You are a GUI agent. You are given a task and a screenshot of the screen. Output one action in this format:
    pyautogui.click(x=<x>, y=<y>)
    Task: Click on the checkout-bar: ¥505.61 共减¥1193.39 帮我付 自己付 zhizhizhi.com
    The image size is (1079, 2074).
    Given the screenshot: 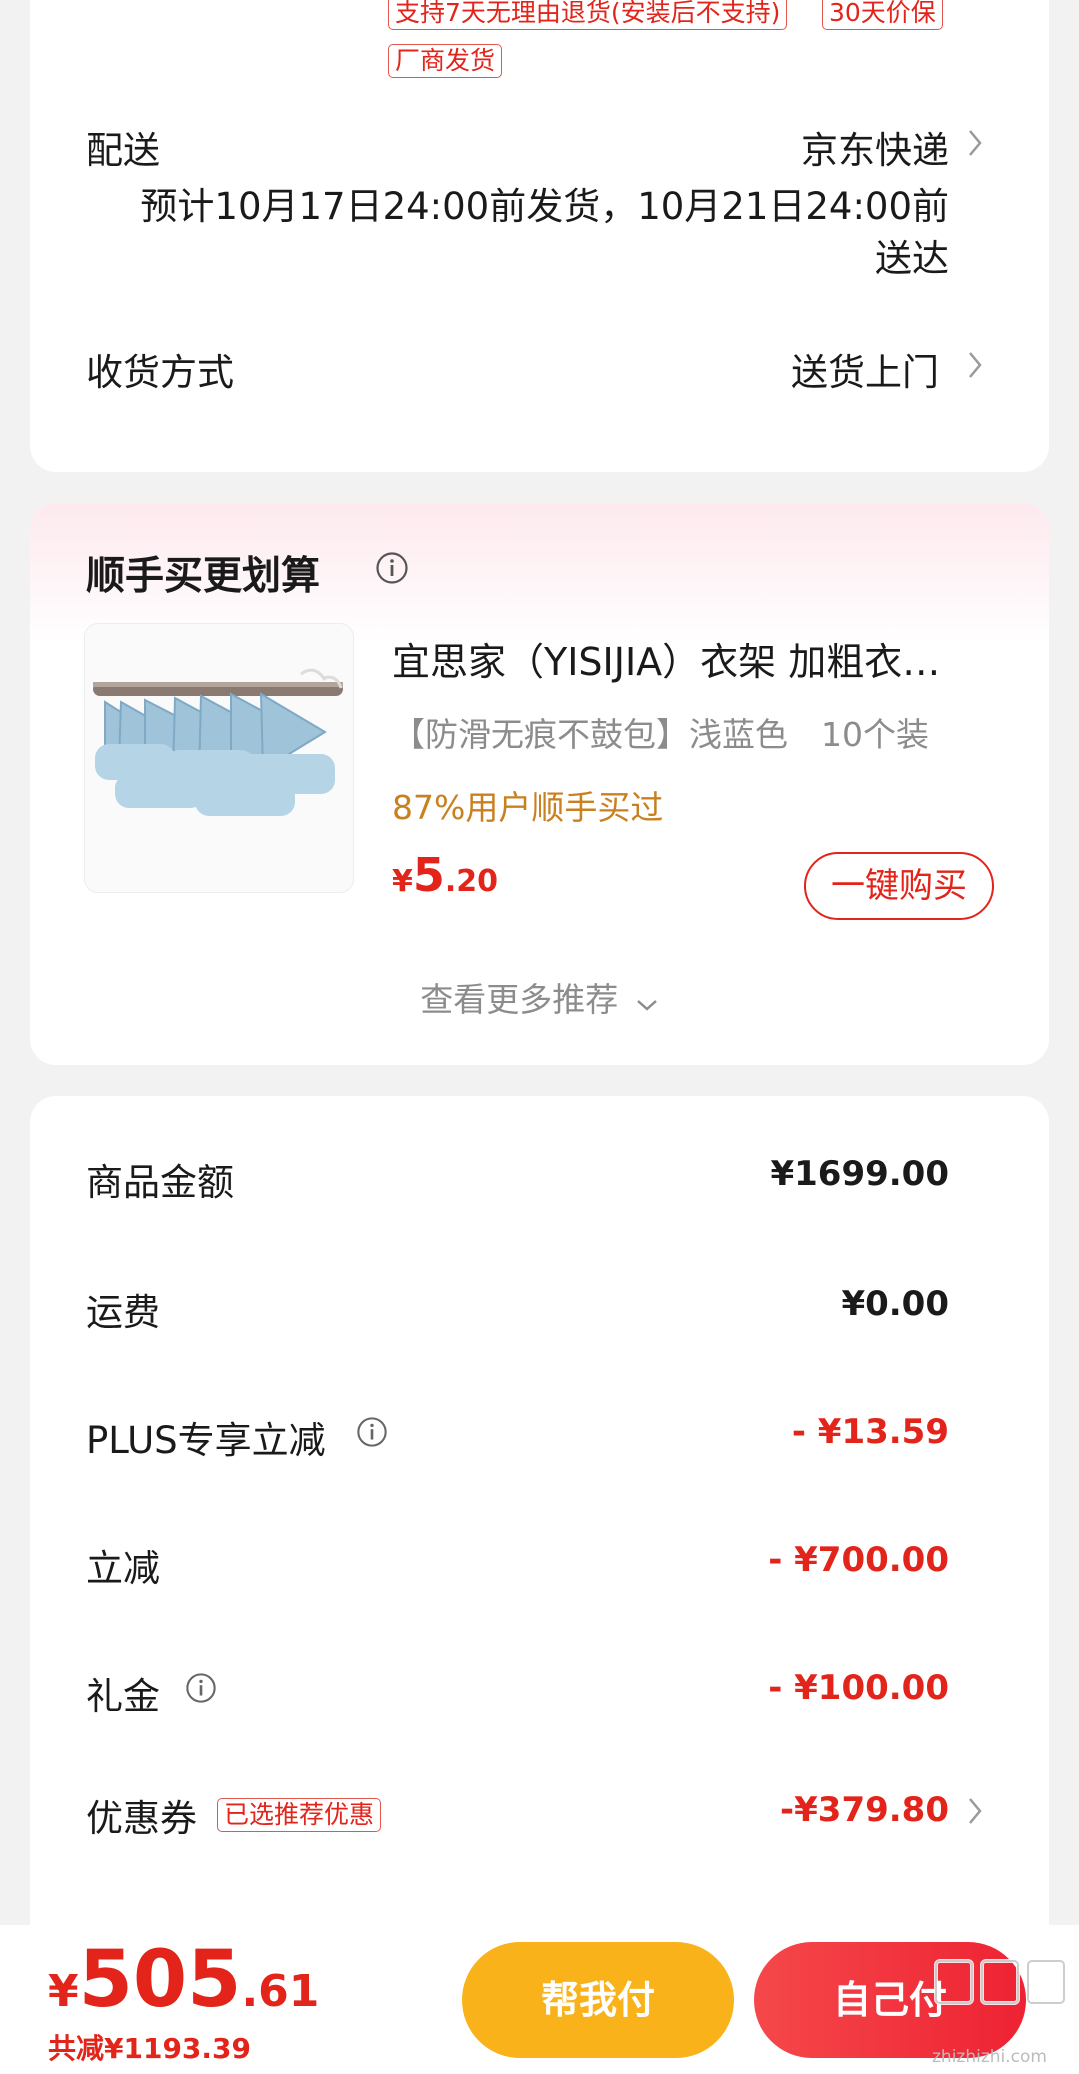 What is the action you would take?
    pyautogui.click(x=539, y=1999)
    